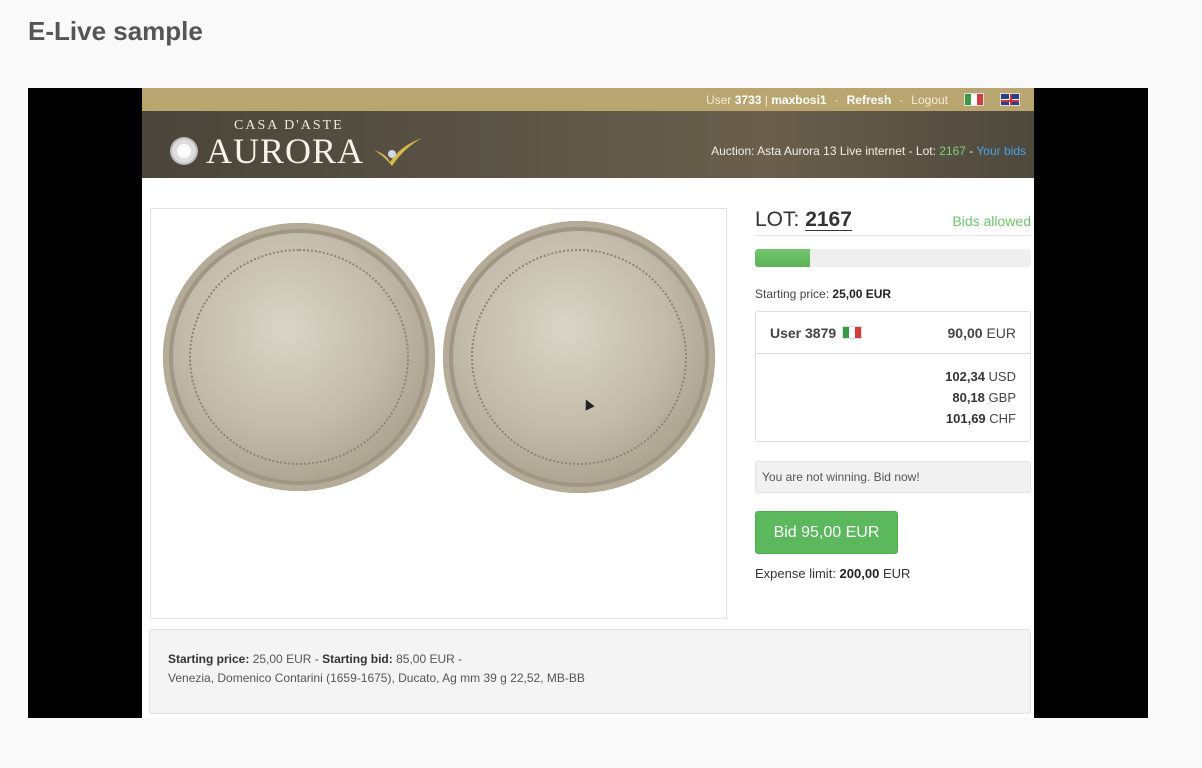  Describe the element at coordinates (285, 151) in the screenshot. I see `logo-text: AURORA` at that location.